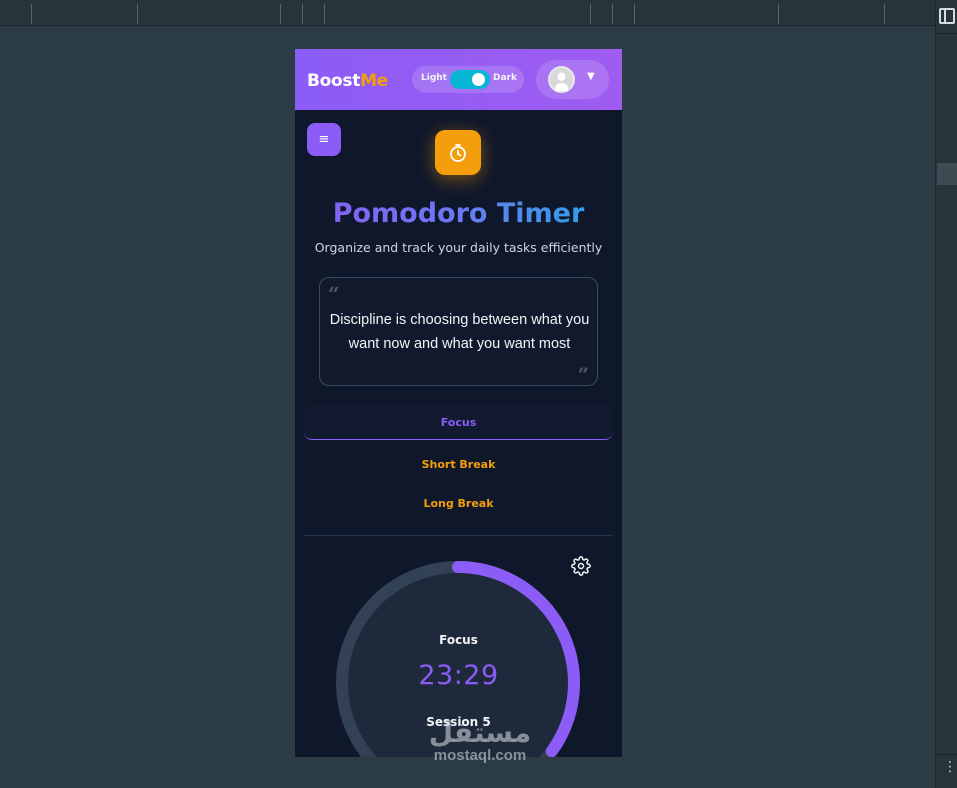  I want to click on open-quote-icon: “, so click(334, 294).